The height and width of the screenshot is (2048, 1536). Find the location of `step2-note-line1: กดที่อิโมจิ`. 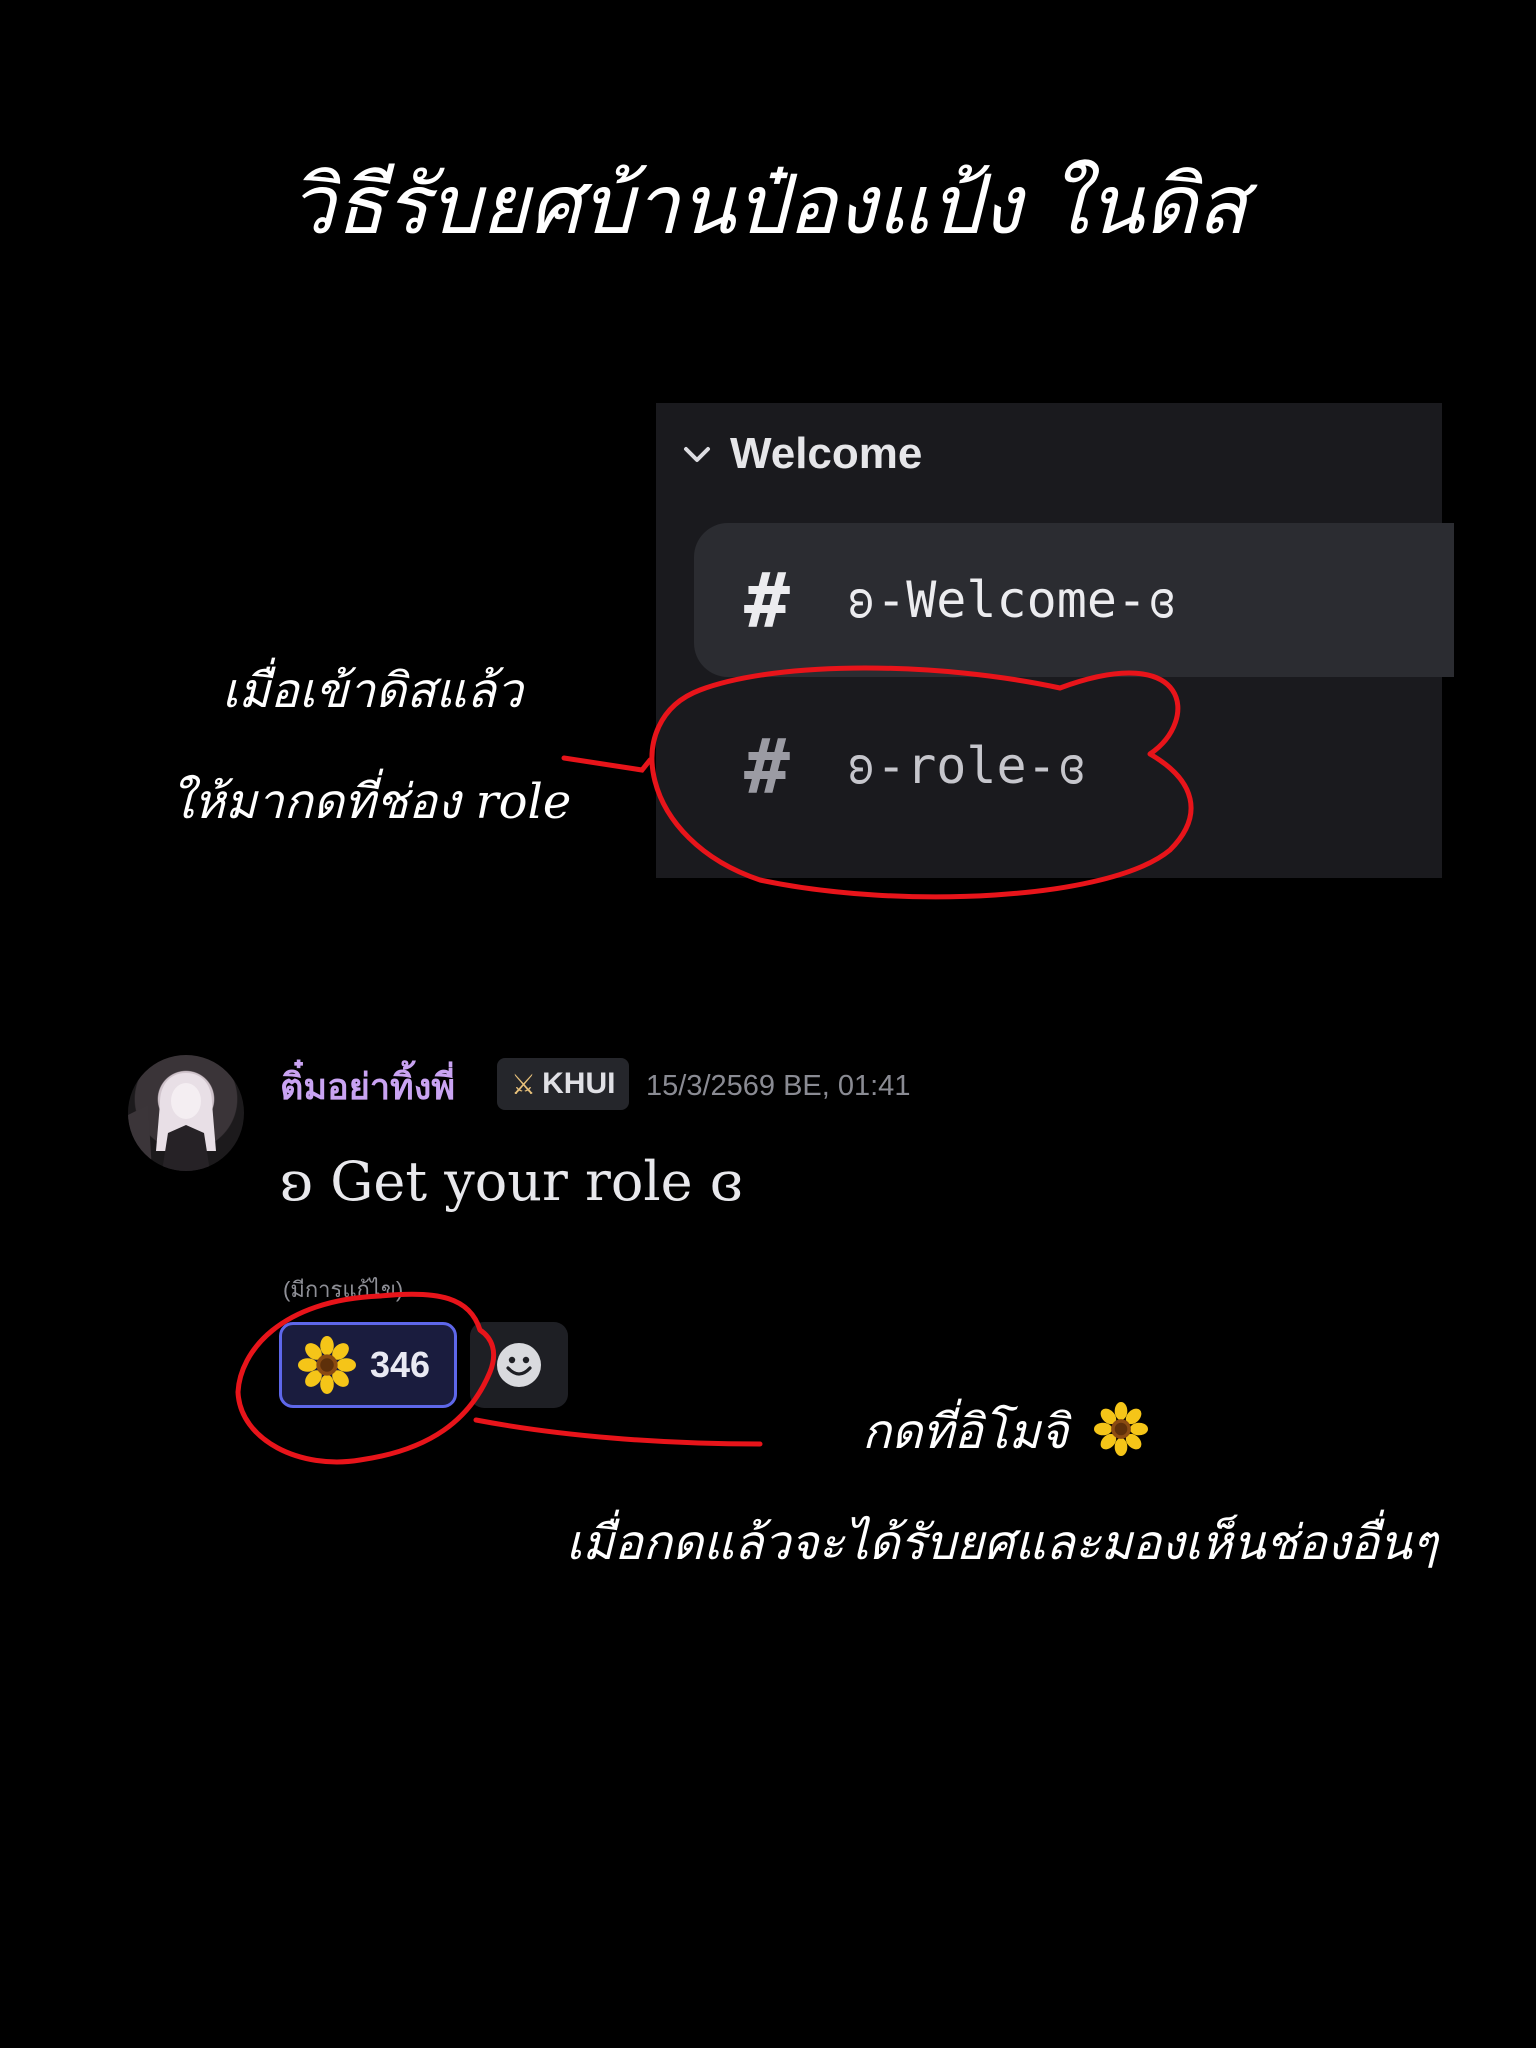

step2-note-line1: กดที่อิโมจิ is located at coordinates (1005, 1432).